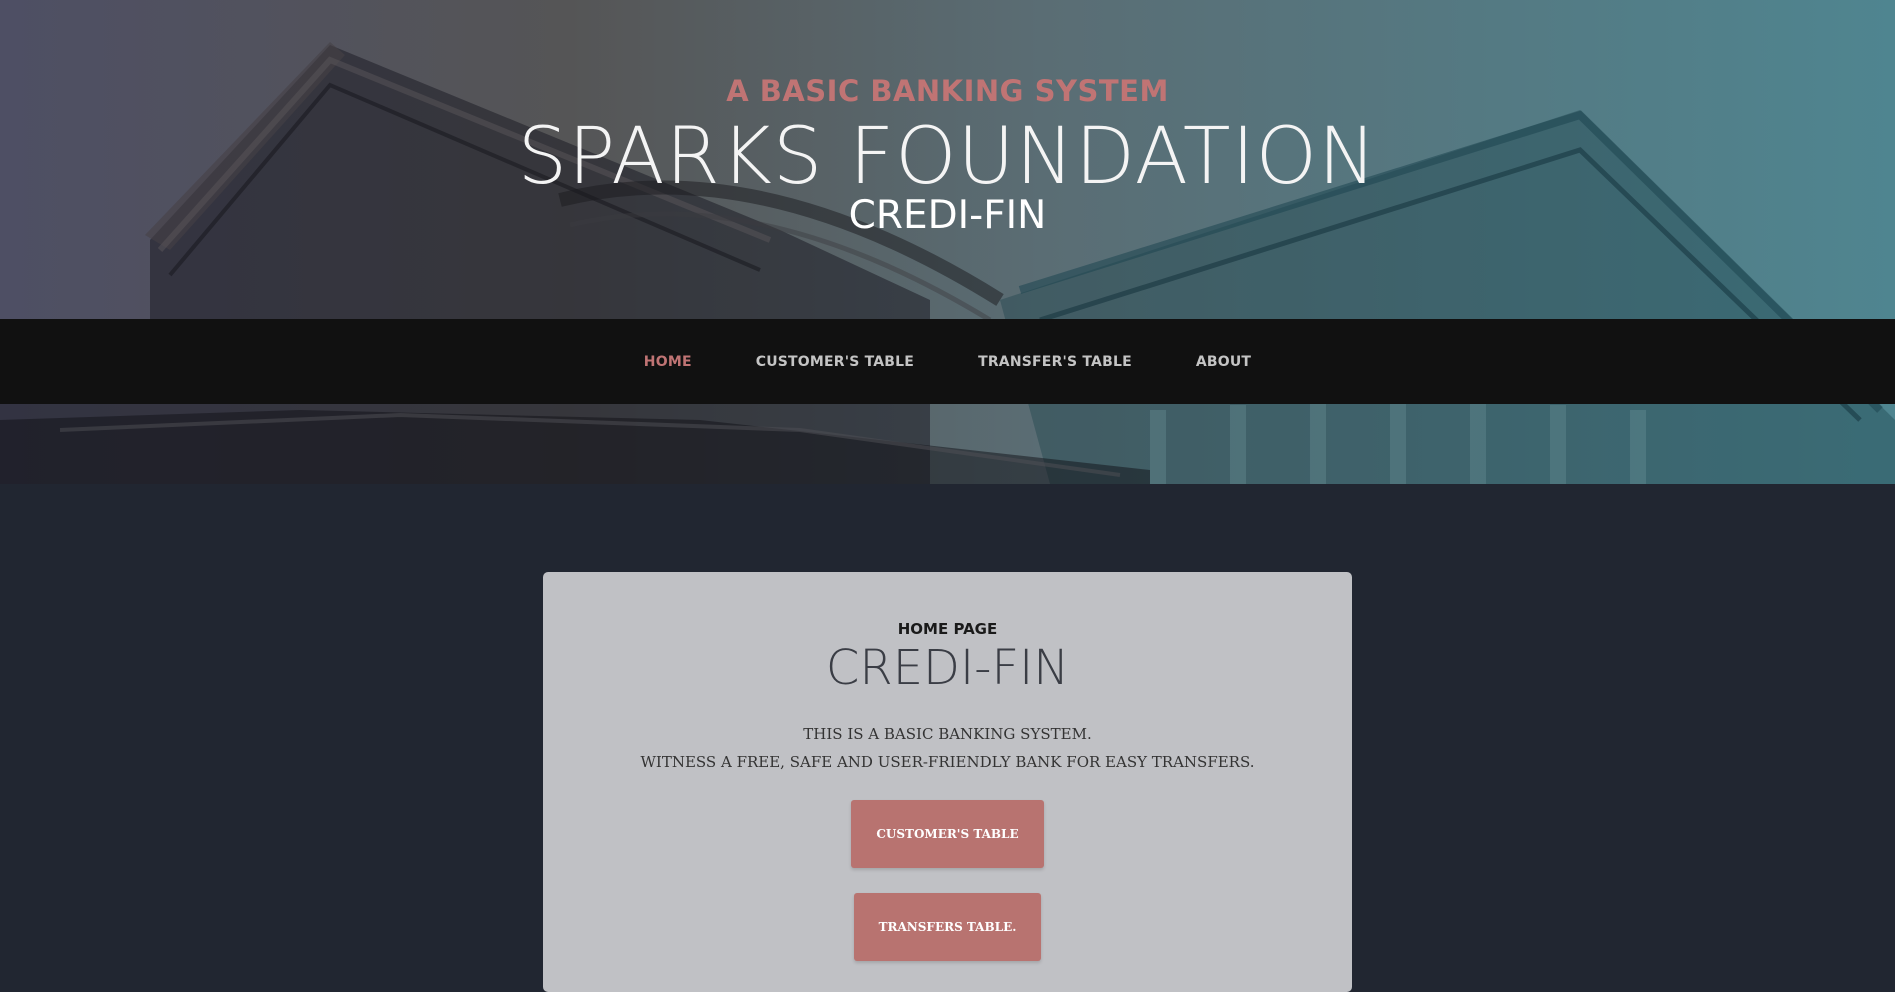 Image resolution: width=1895 pixels, height=992 pixels. What do you see at coordinates (668, 362) in the screenshot?
I see `nav-home-link: HOME` at bounding box center [668, 362].